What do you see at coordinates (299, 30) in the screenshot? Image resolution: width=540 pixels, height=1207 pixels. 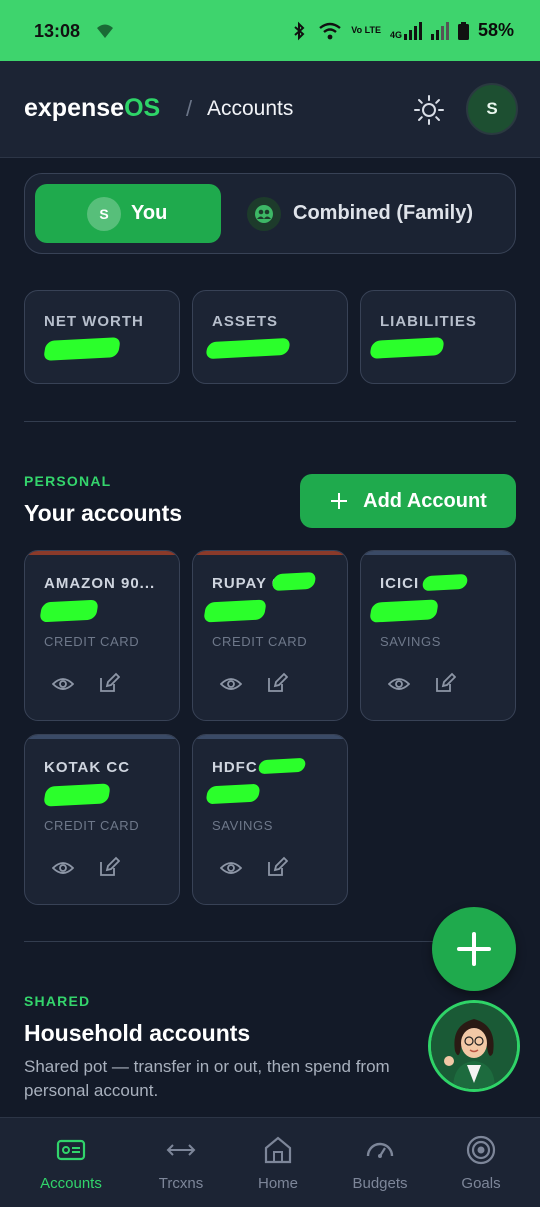 I see `bluetooth-icon` at bounding box center [299, 30].